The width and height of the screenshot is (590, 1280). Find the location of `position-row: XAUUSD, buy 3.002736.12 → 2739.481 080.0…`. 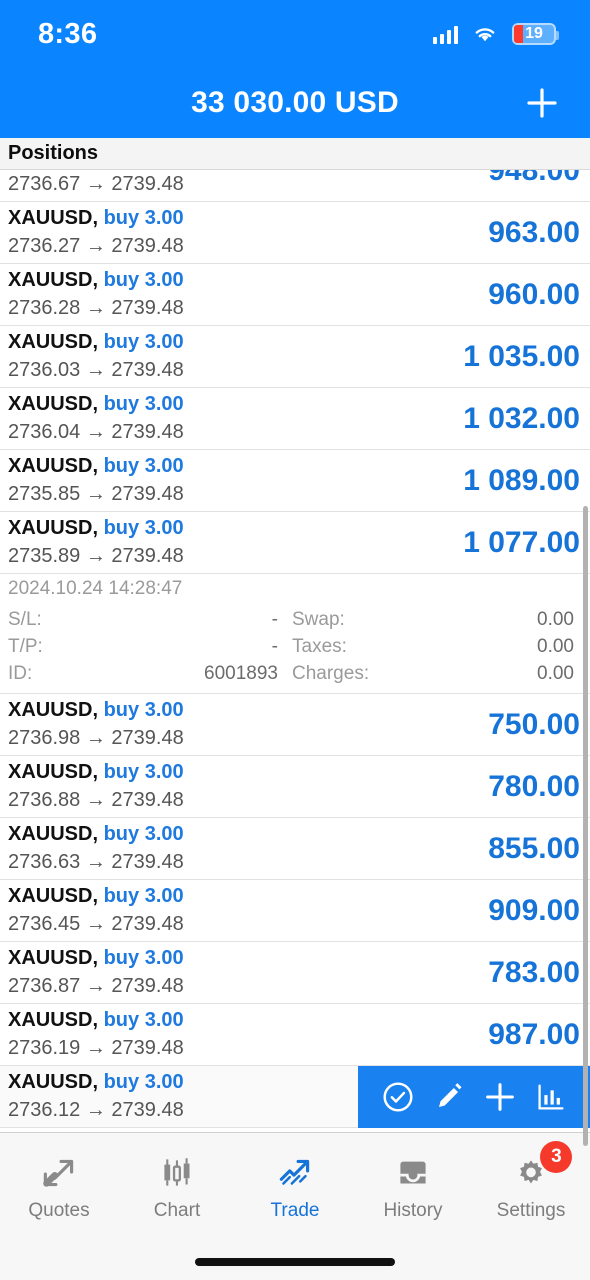

position-row: XAUUSD, buy 3.002736.12 → 2739.481 080.0… is located at coordinates (295, 1097).